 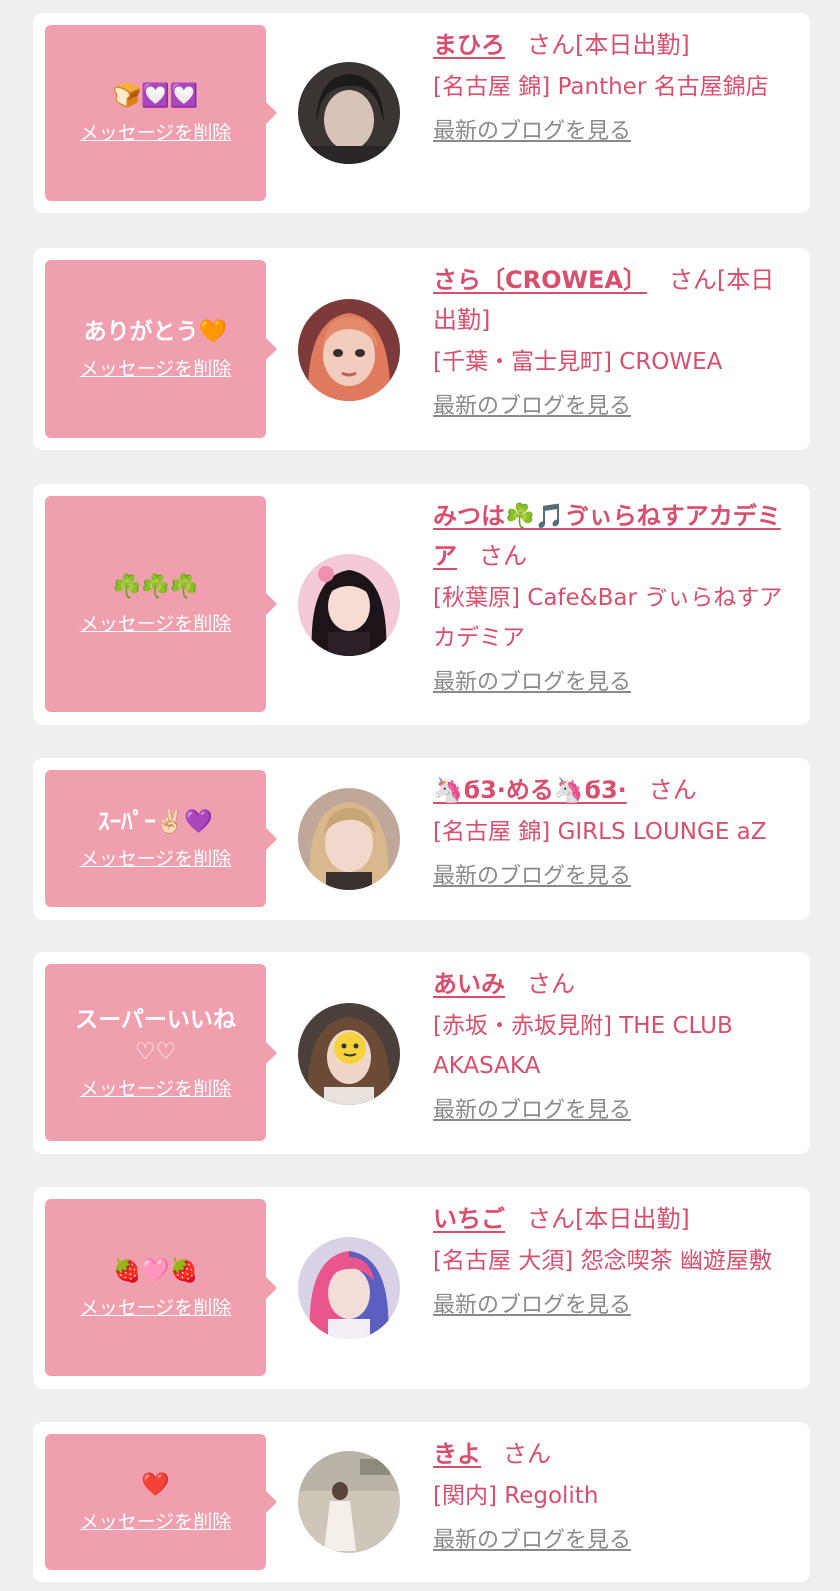 What do you see at coordinates (600, 832) in the screenshot?
I see `shop-info: [名古屋 錦] GIRLS LOUNGE aZ` at bounding box center [600, 832].